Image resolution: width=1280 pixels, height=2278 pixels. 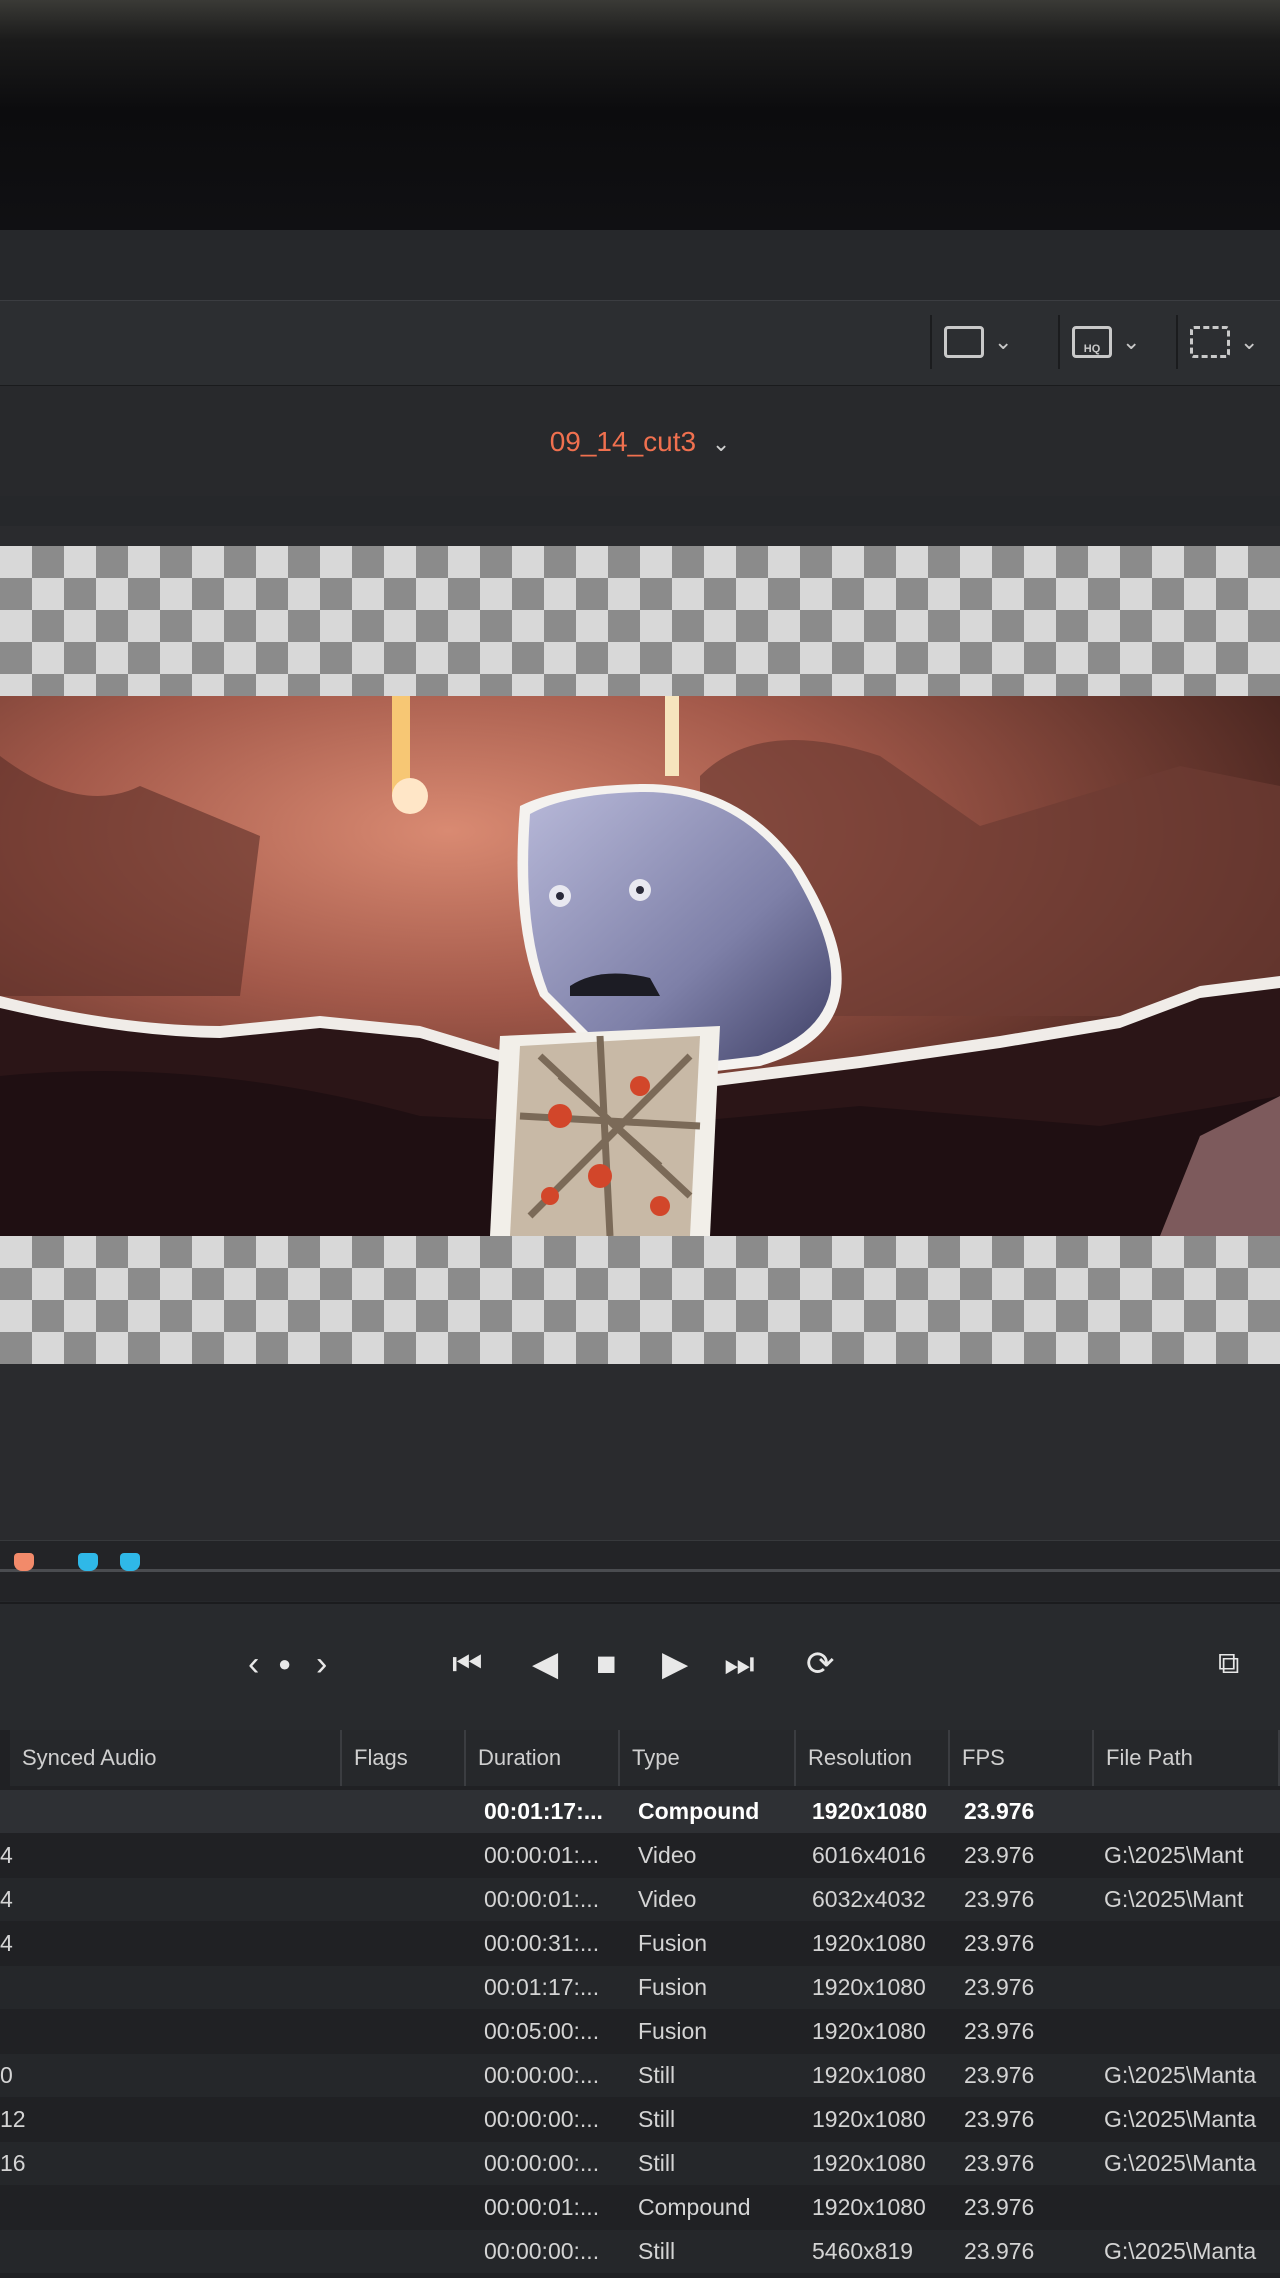 What do you see at coordinates (1022, 1758) in the screenshot?
I see `column-header-fps: FPS` at bounding box center [1022, 1758].